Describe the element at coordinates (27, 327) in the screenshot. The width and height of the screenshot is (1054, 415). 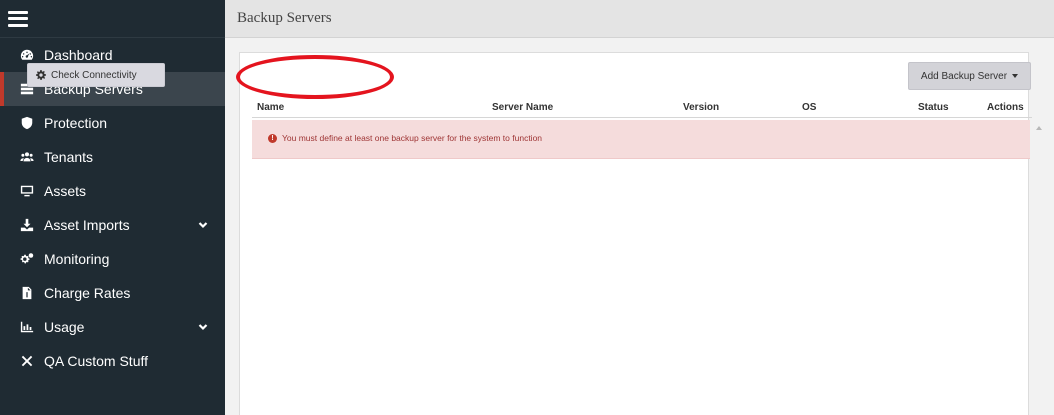
I see `chart-icon` at that location.